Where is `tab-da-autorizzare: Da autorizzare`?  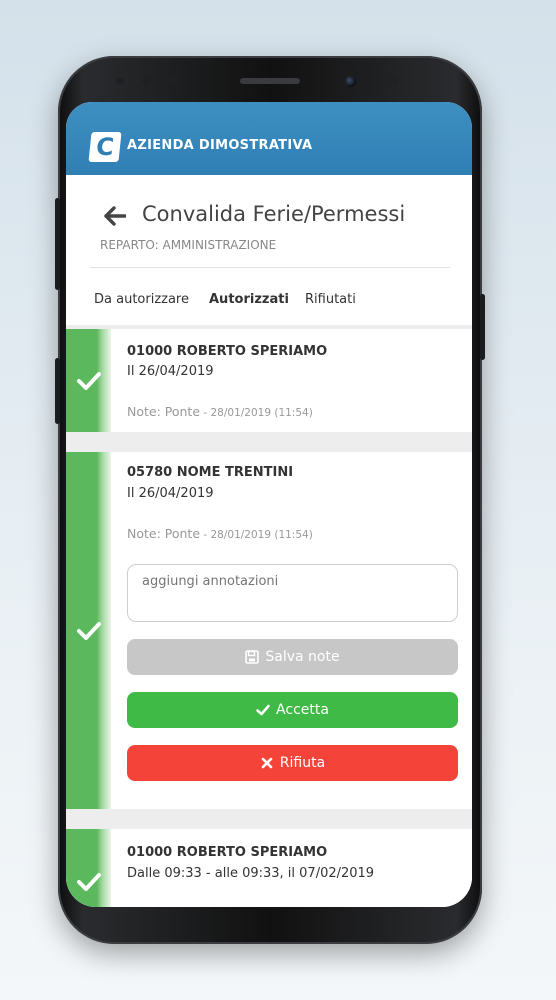 tab-da-autorizzare: Da autorizzare is located at coordinates (141, 299).